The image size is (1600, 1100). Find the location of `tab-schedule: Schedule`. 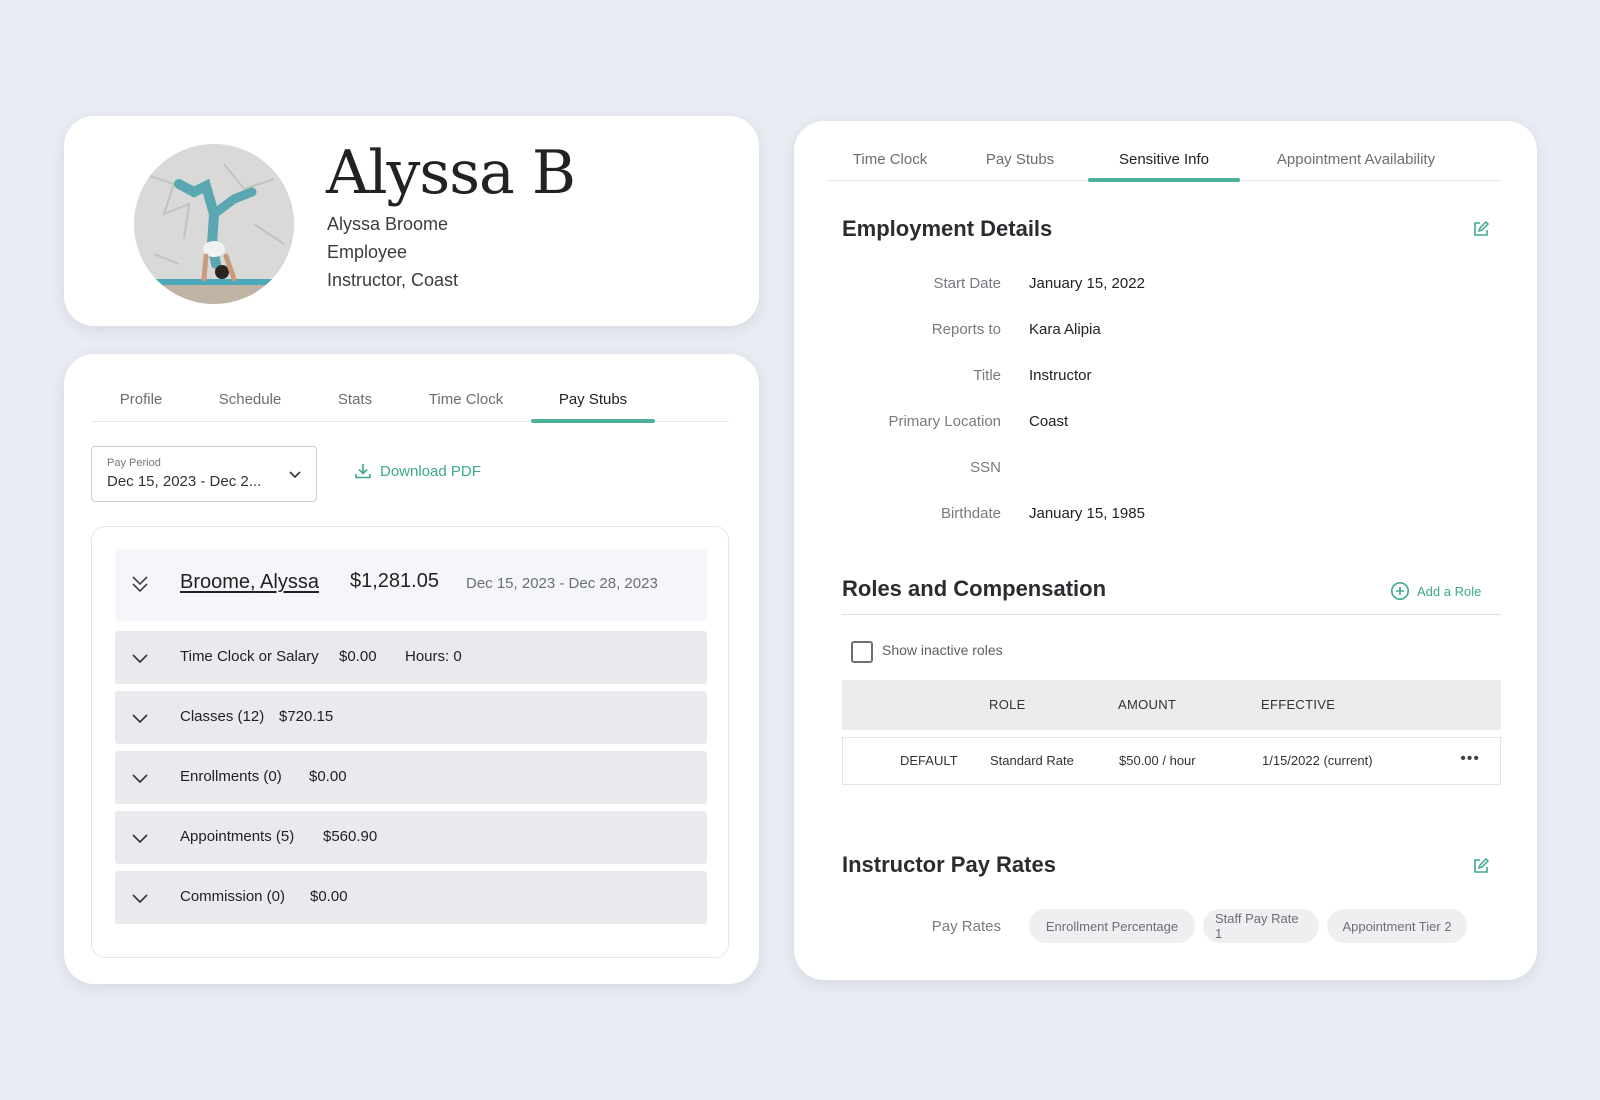

tab-schedule: Schedule is located at coordinates (250, 399).